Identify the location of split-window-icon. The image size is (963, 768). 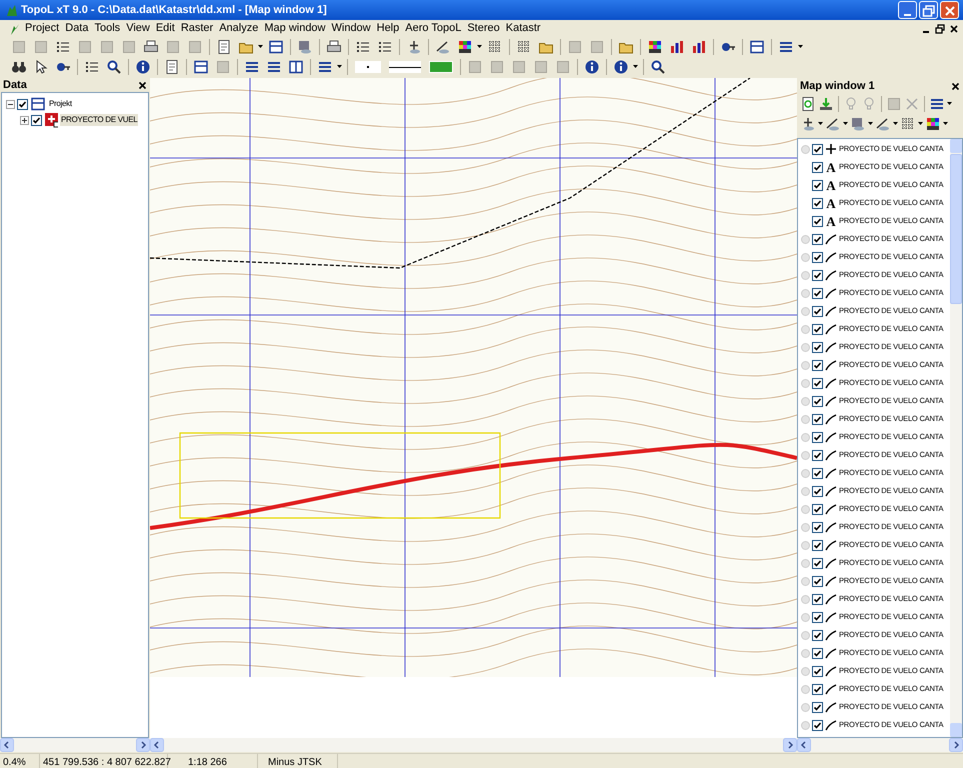
(296, 67).